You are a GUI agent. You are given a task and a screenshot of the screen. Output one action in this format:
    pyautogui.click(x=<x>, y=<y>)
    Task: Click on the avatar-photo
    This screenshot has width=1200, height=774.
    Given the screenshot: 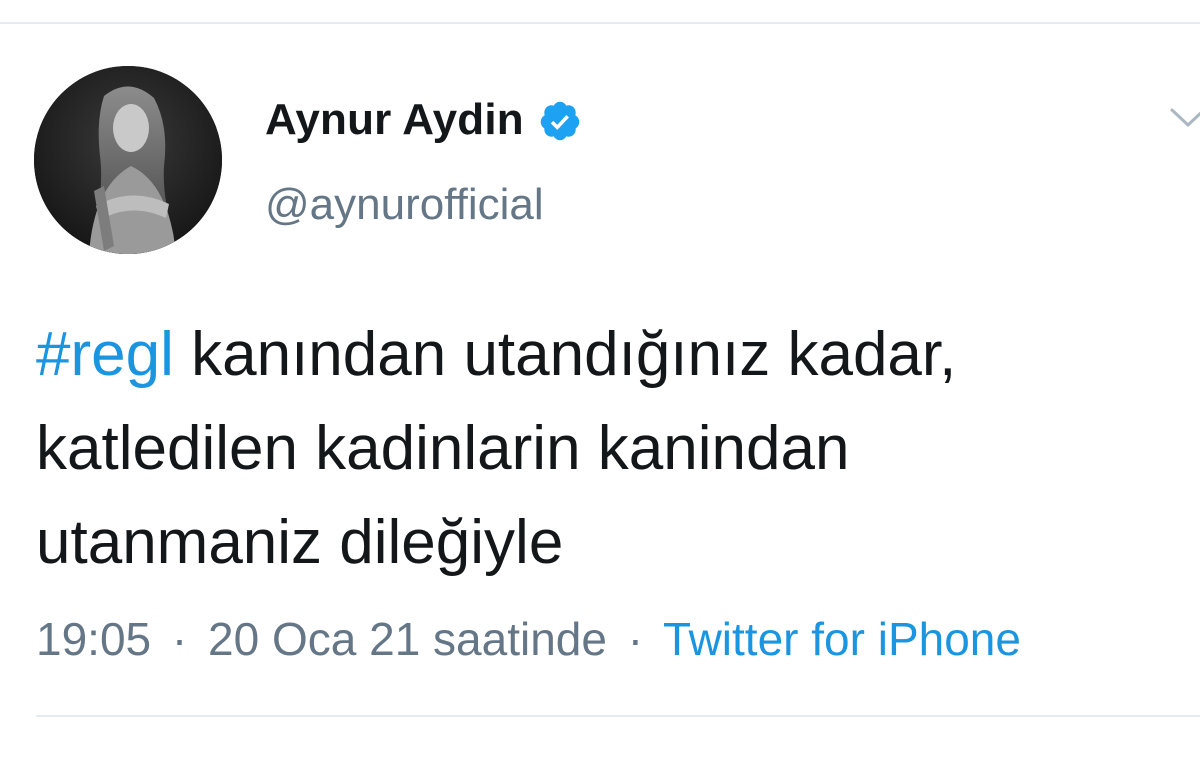 What is the action you would take?
    pyautogui.click(x=128, y=160)
    